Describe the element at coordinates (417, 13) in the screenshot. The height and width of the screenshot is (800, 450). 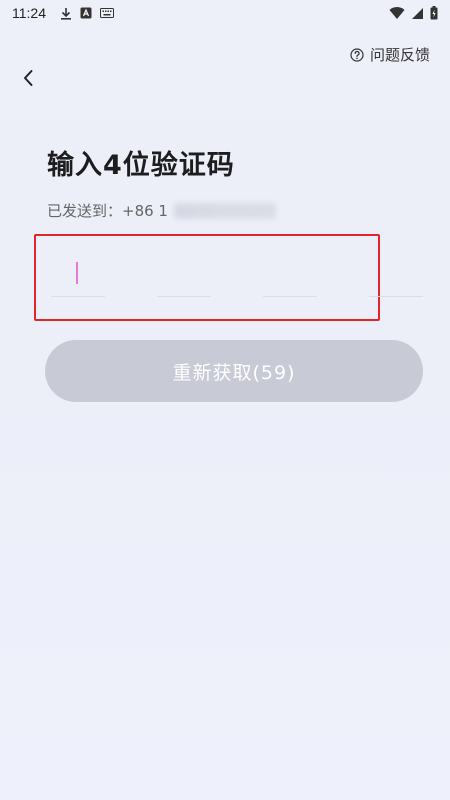
I see `signal-icon` at that location.